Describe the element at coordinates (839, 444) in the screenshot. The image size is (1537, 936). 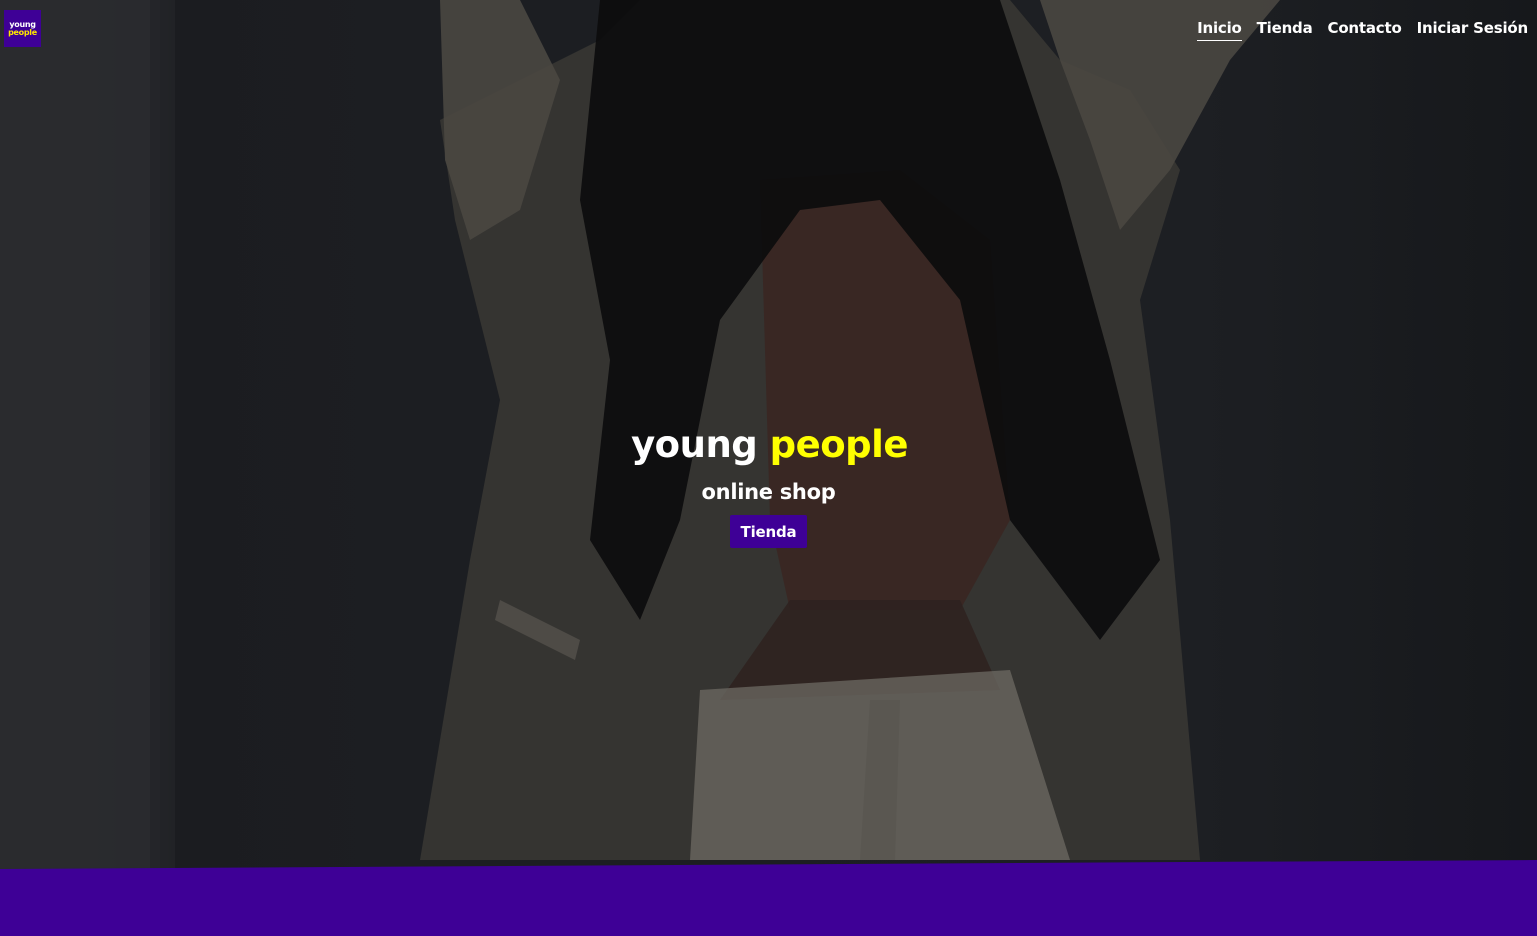
I see `hero-title-people: people` at that location.